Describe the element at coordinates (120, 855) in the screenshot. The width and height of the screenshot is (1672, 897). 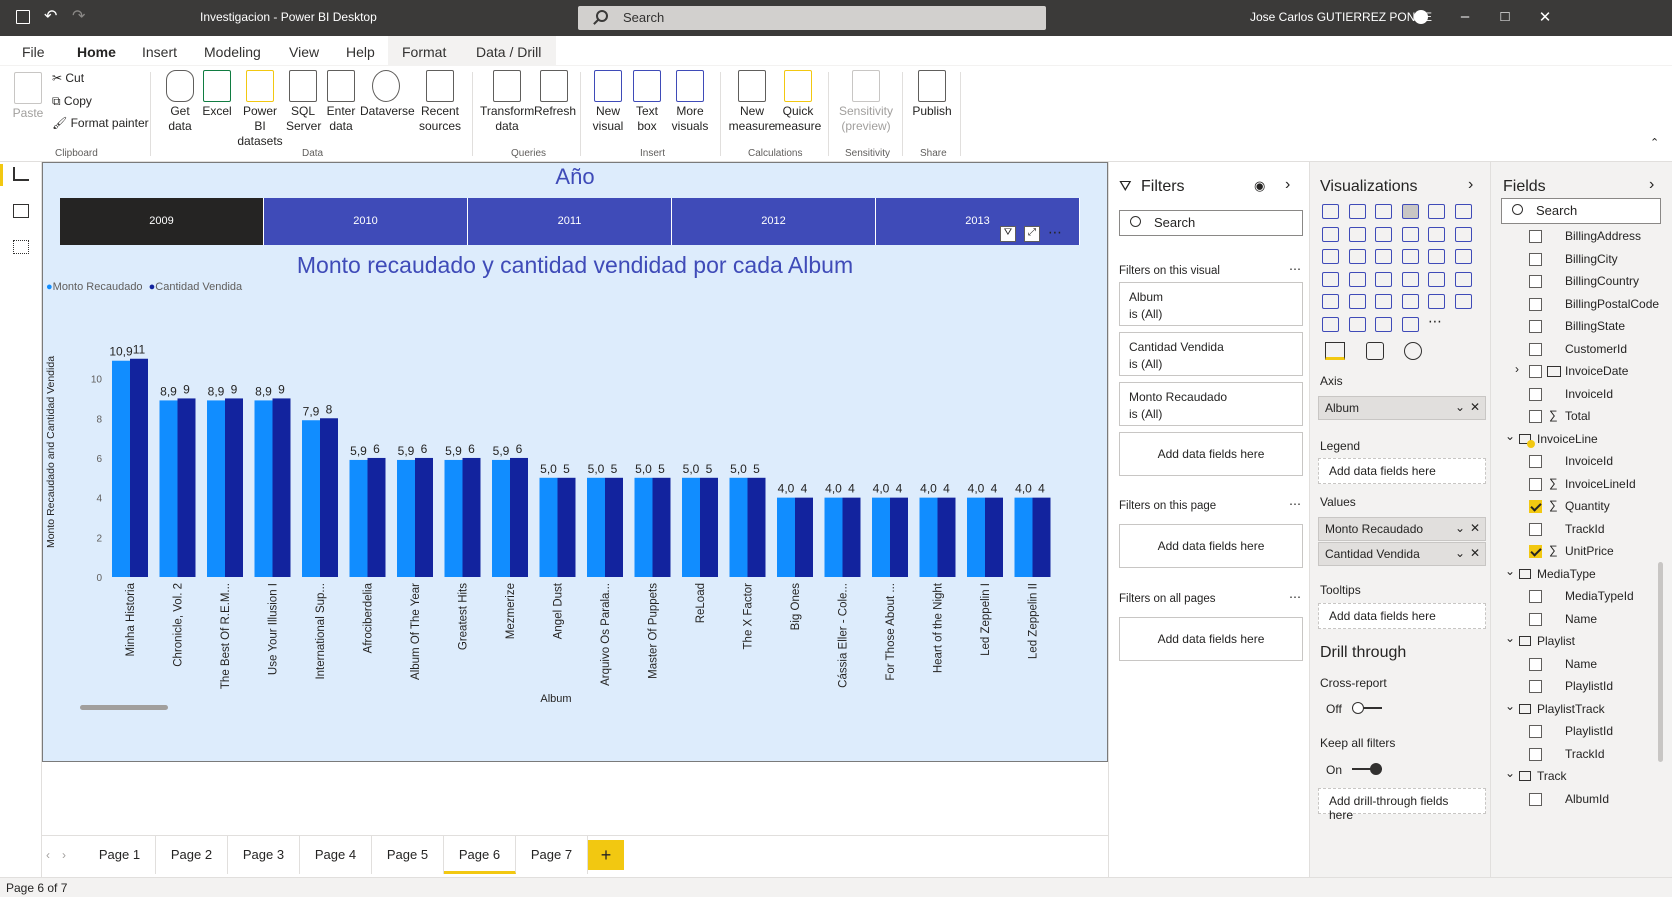
I see `page-tab: Page 1` at that location.